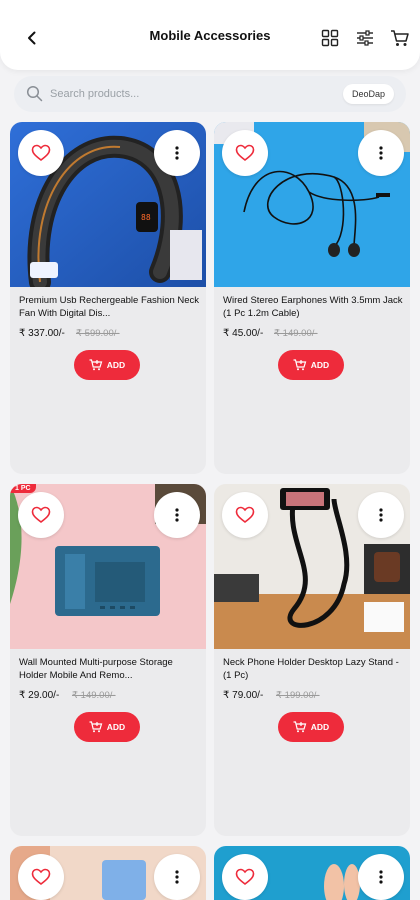 The image size is (420, 900). What do you see at coordinates (243, 333) in the screenshot?
I see `product-price: ₹ 45.00/-` at bounding box center [243, 333].